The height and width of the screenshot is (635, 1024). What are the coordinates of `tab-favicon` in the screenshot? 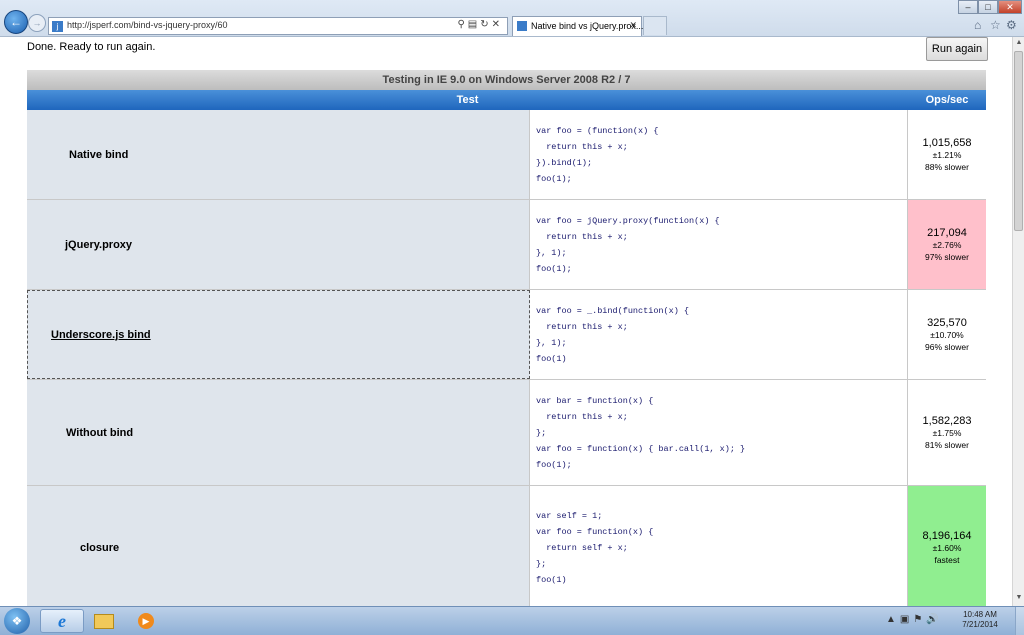 It's located at (522, 26).